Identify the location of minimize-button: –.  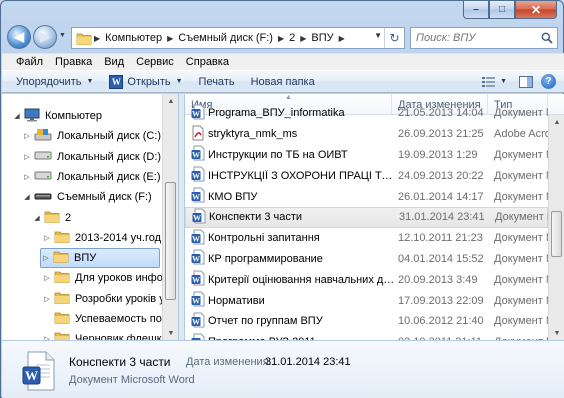
(476, 10).